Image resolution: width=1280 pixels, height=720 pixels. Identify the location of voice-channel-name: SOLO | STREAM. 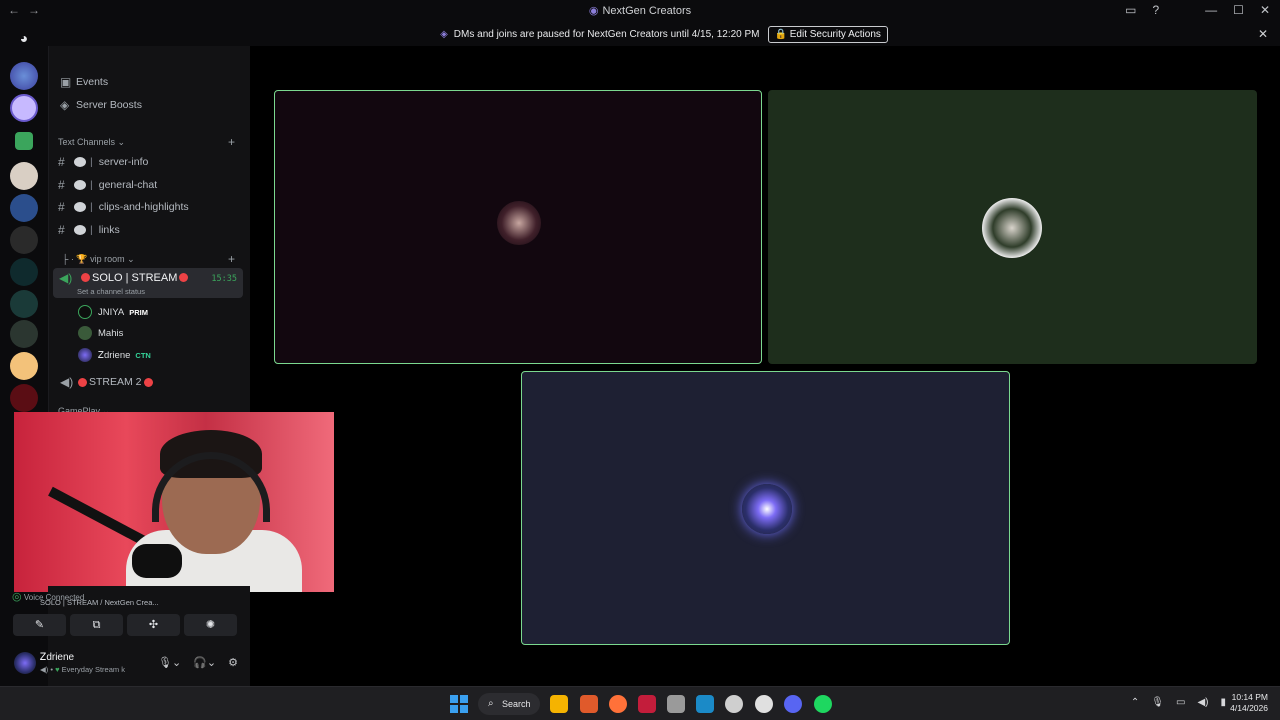
(135, 278).